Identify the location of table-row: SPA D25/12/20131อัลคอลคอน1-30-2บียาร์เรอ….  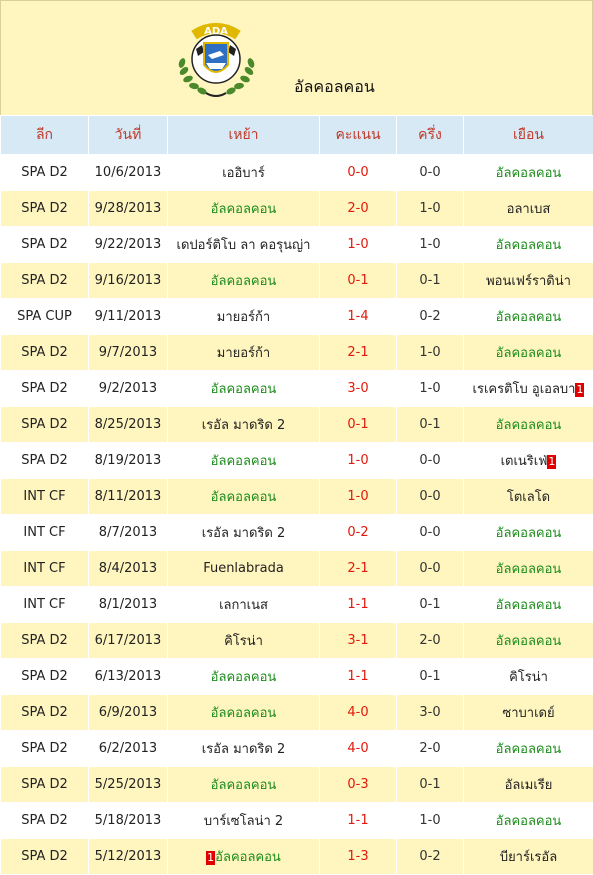
(297, 857).